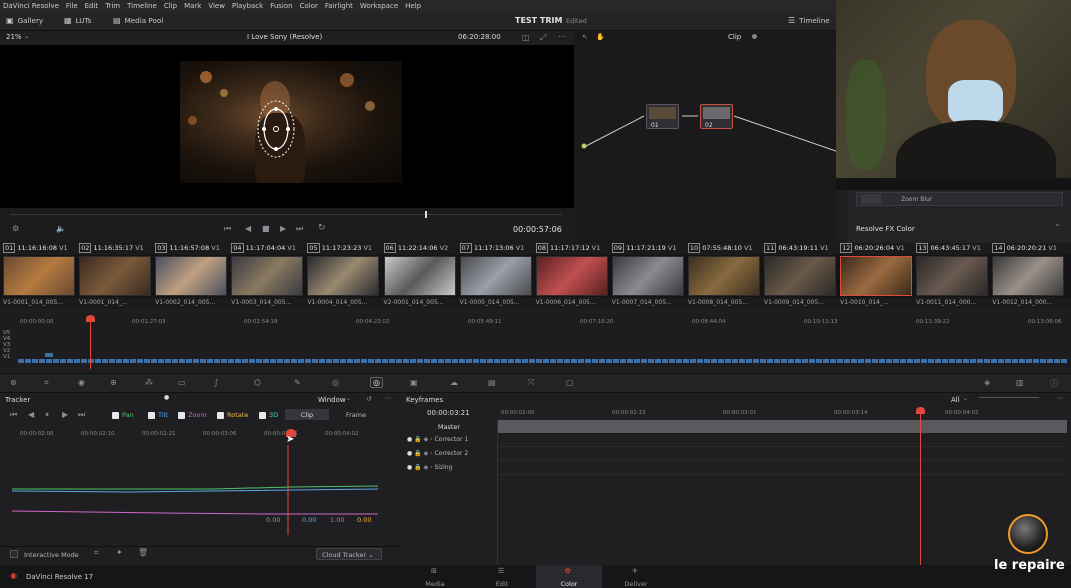 The image size is (1071, 588). I want to click on zoom-blur-item: Zoom Blur, so click(959, 199).